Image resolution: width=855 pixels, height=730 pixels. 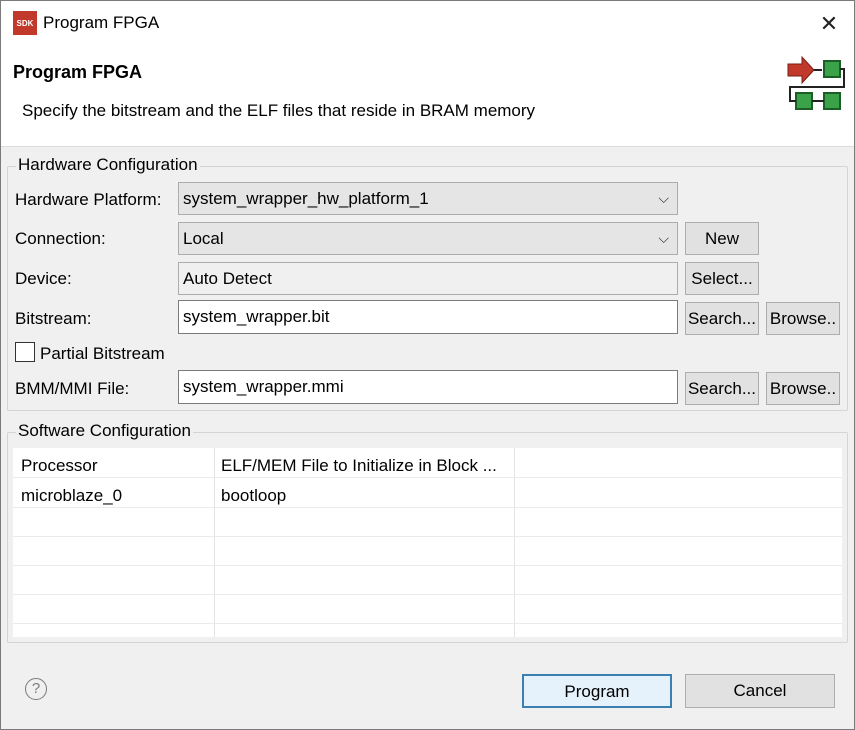 I want to click on processor-cell: microblaze_0, so click(x=71, y=496).